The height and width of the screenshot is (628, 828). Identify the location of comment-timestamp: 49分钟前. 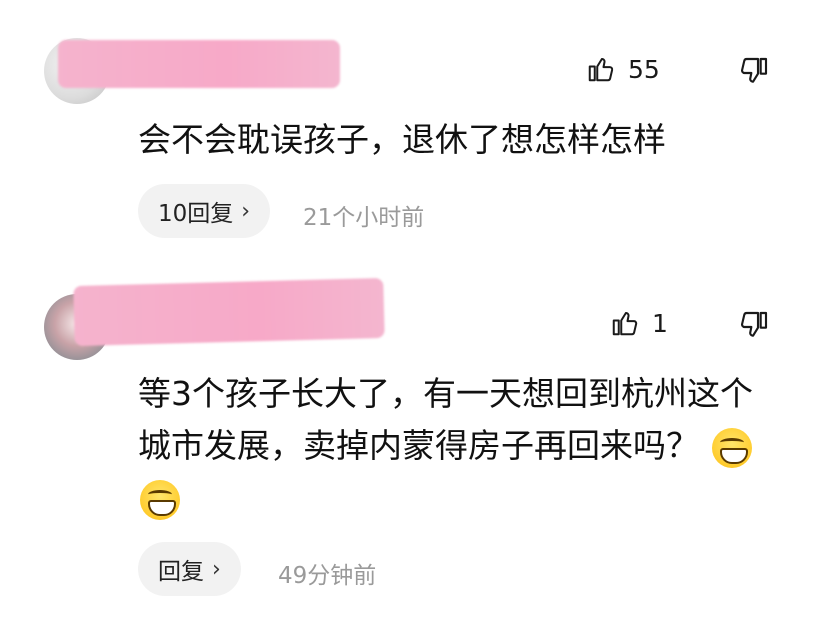
(327, 576).